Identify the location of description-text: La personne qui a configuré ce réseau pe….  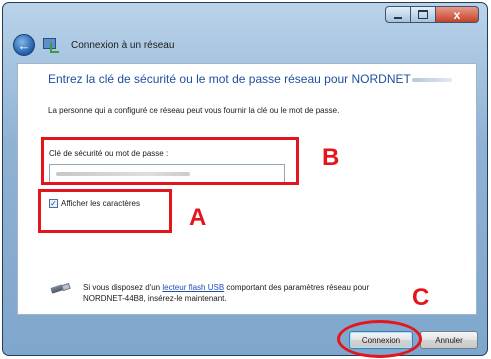
(194, 110).